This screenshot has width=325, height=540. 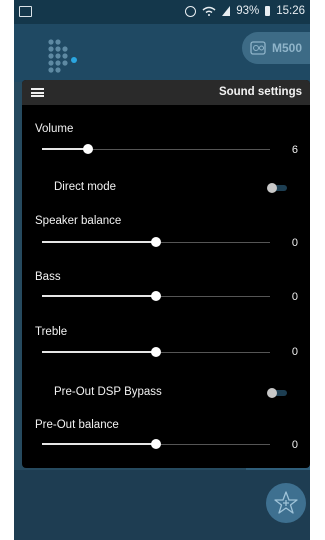 What do you see at coordinates (268, 11) in the screenshot?
I see `battery-icon` at bounding box center [268, 11].